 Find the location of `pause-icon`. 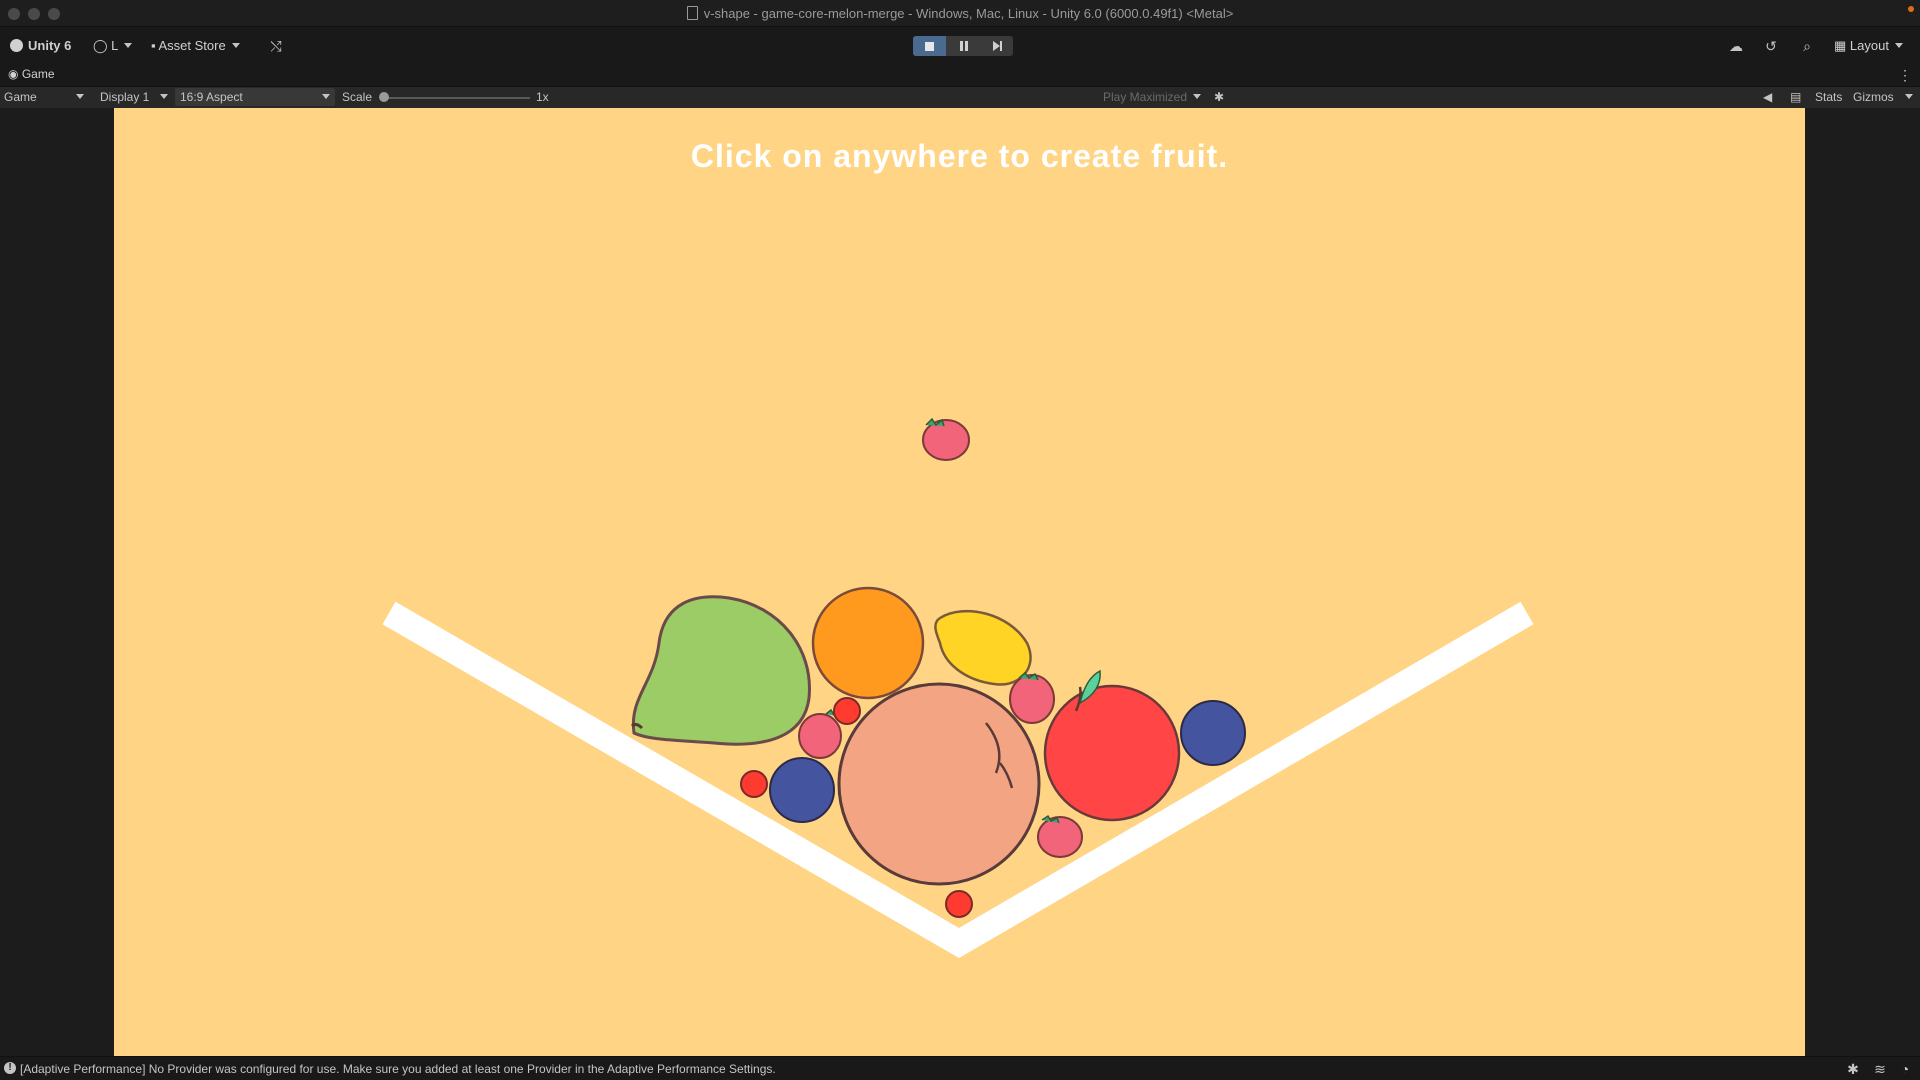

pause-icon is located at coordinates (963, 46).